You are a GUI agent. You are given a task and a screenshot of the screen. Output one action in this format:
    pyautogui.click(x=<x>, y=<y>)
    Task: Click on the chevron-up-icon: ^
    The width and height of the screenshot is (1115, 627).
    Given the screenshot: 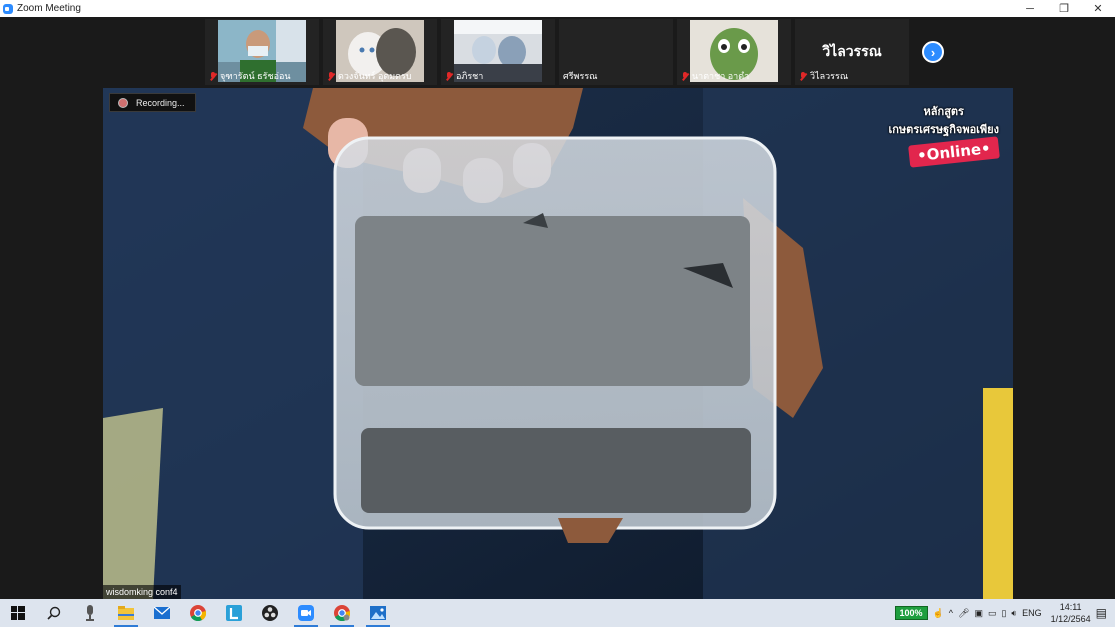 What is the action you would take?
    pyautogui.click(x=951, y=613)
    